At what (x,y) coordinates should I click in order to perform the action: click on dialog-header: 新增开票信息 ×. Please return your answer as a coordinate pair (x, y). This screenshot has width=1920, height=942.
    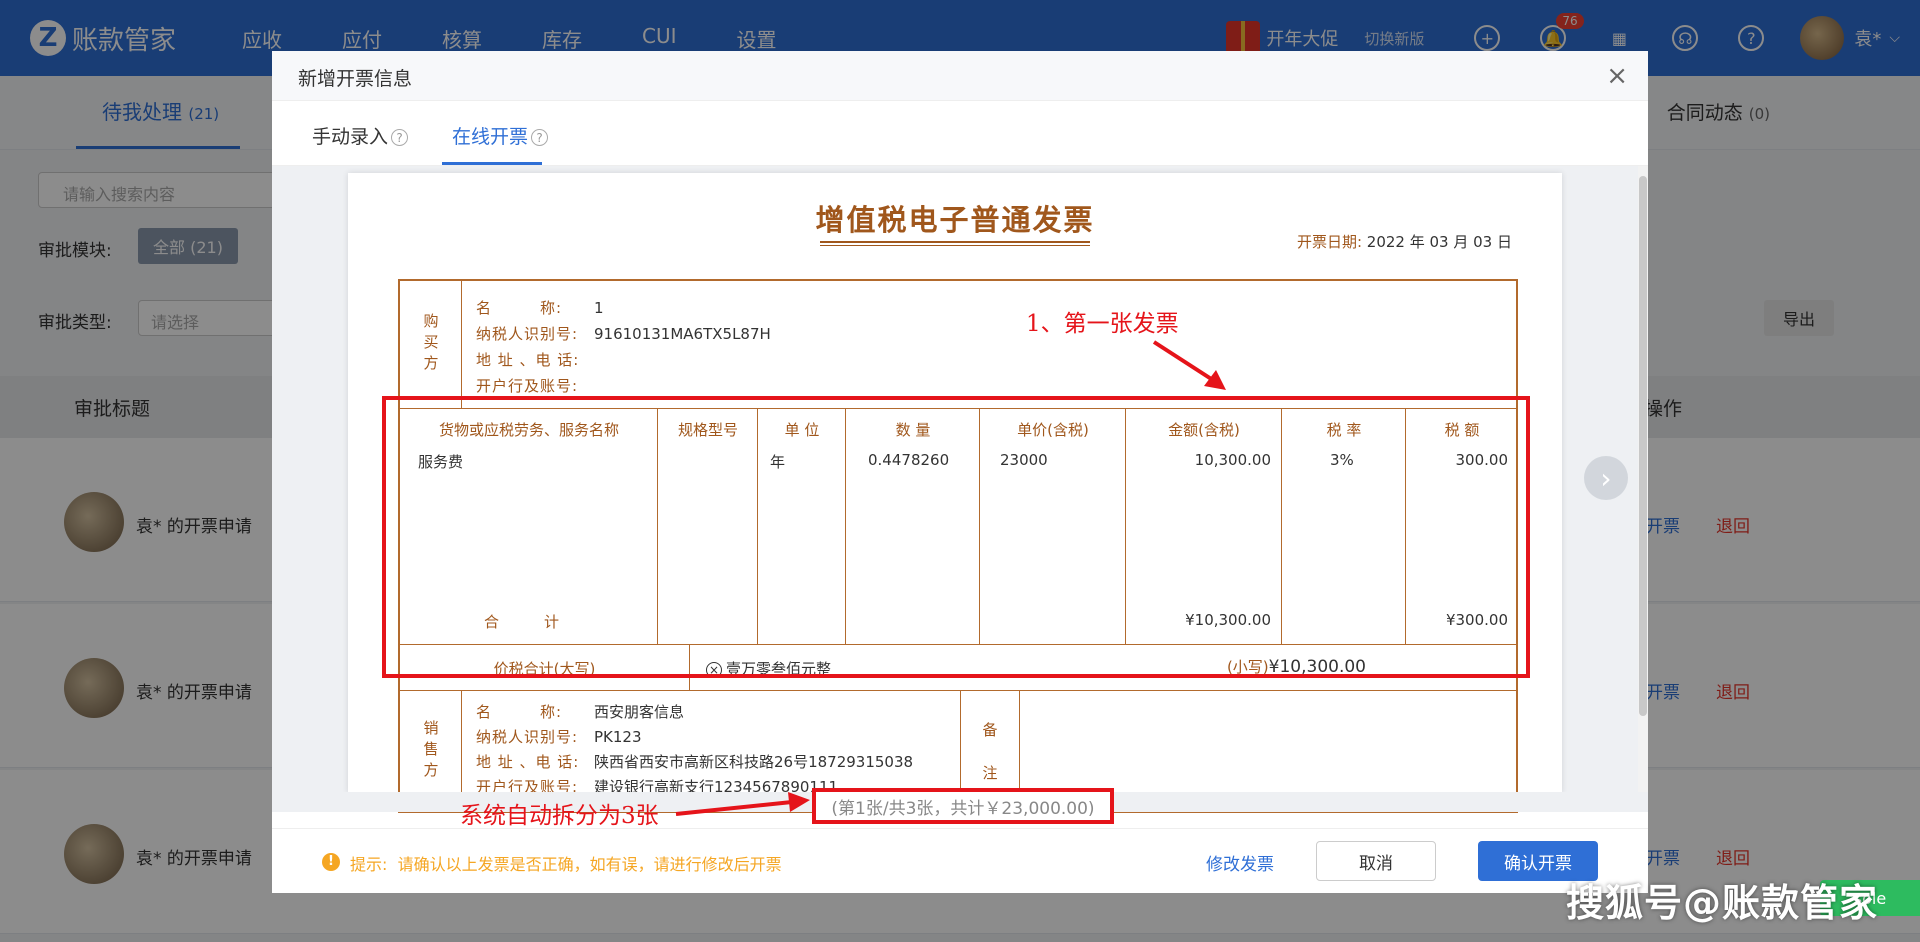
    Looking at the image, I should click on (960, 76).